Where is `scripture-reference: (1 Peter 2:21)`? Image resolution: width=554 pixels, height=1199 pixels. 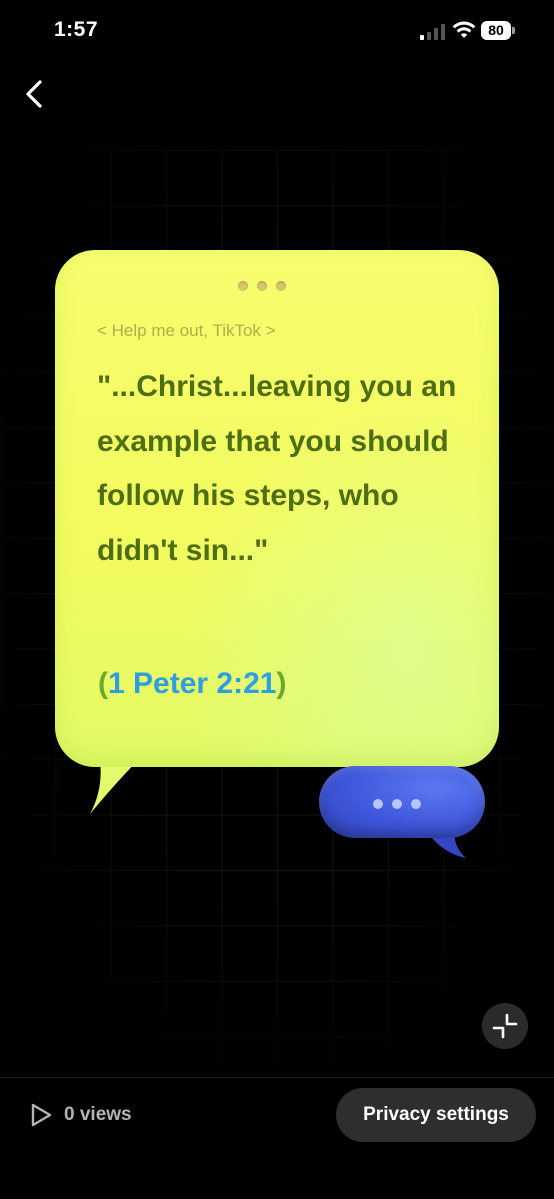
scripture-reference: (1 Peter 2:21) is located at coordinates (192, 684).